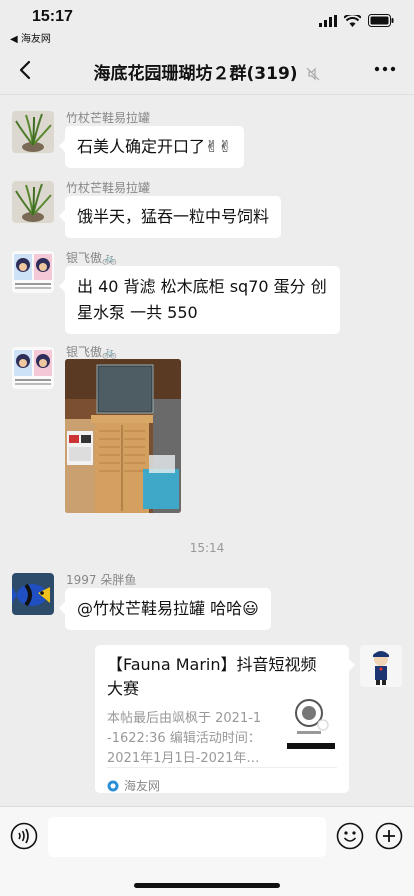 Image resolution: width=414 pixels, height=896 pixels. What do you see at coordinates (137, 312) in the screenshot?
I see `message-text-line: 星水泵 一共 550` at bounding box center [137, 312].